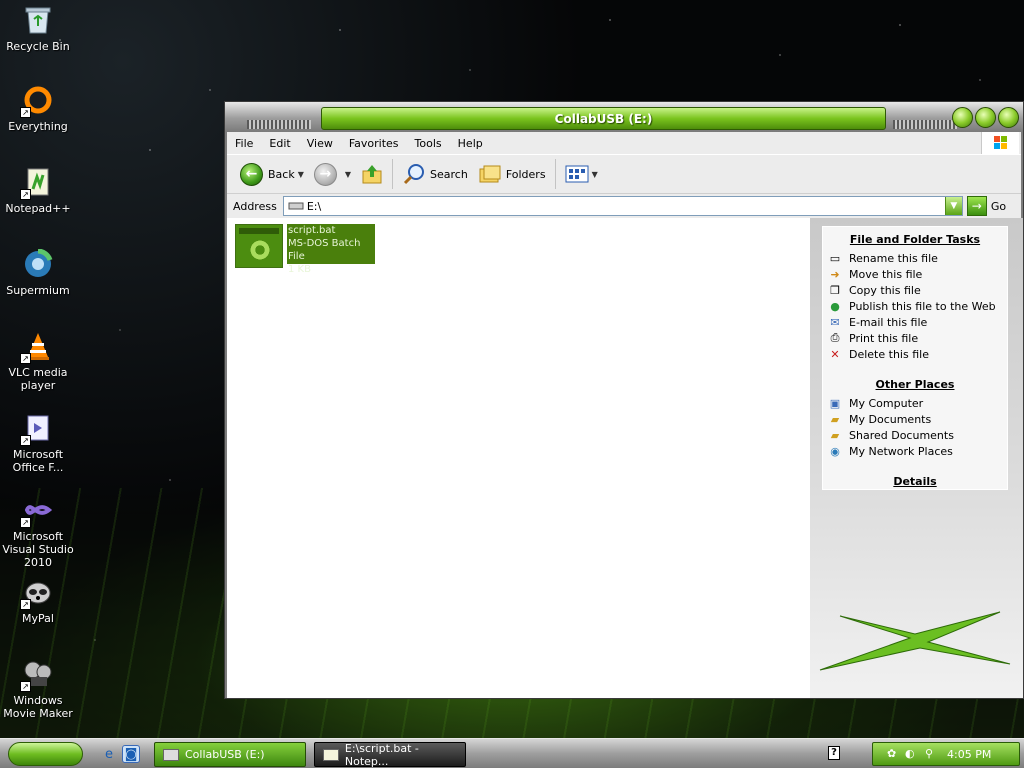  I want to click on go-button: → Go, so click(986, 206).